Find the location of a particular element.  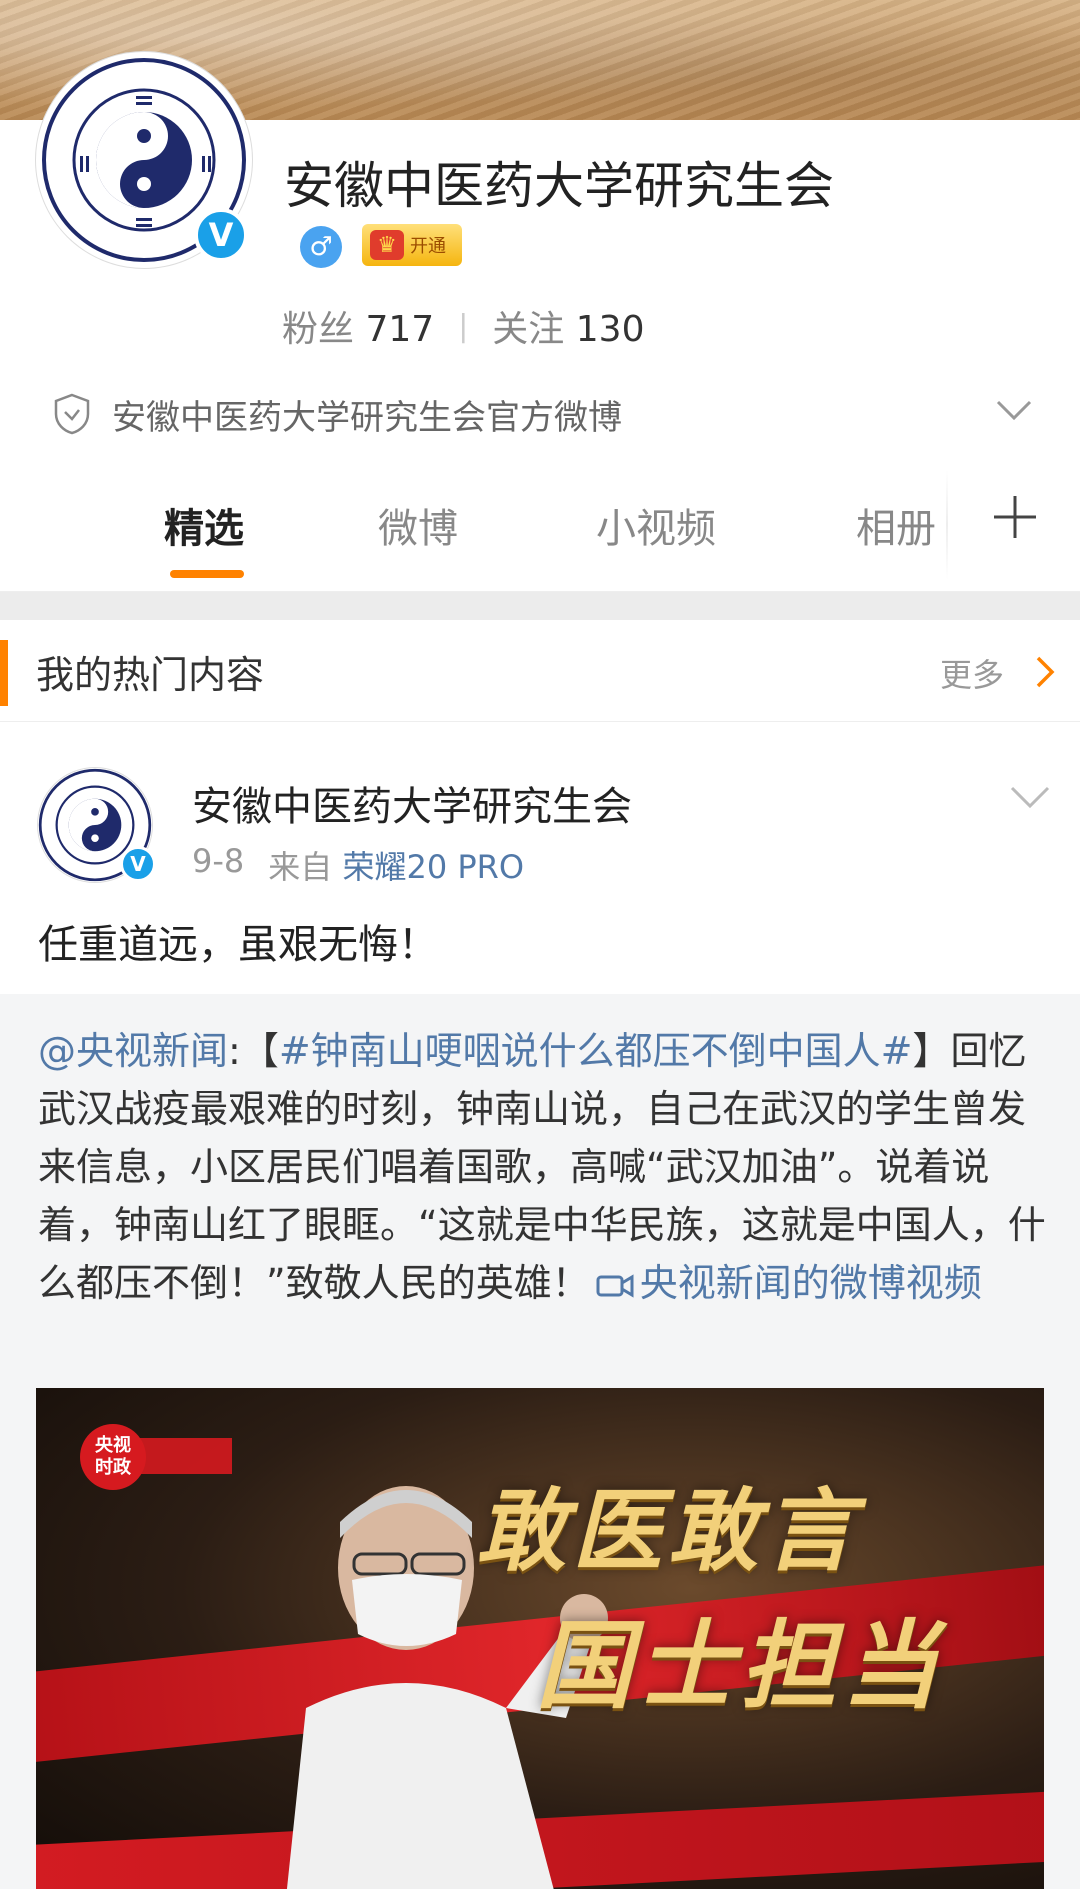

post-menu-chevron-icon is located at coordinates (1030, 798).